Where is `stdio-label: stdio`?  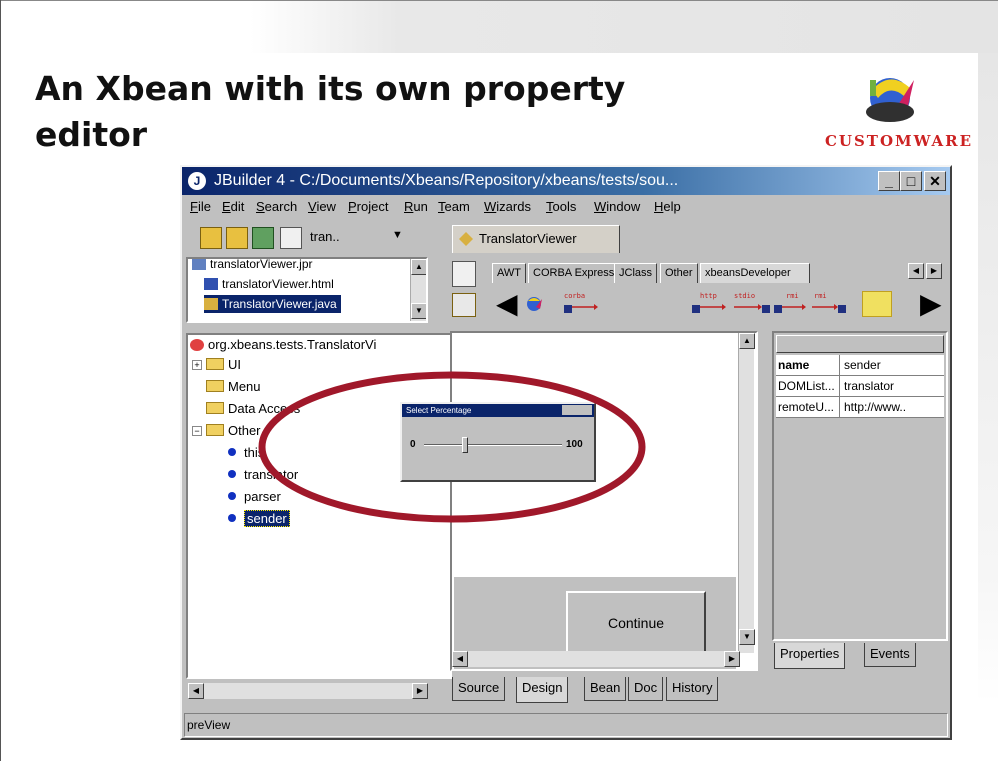 stdio-label: stdio is located at coordinates (744, 296).